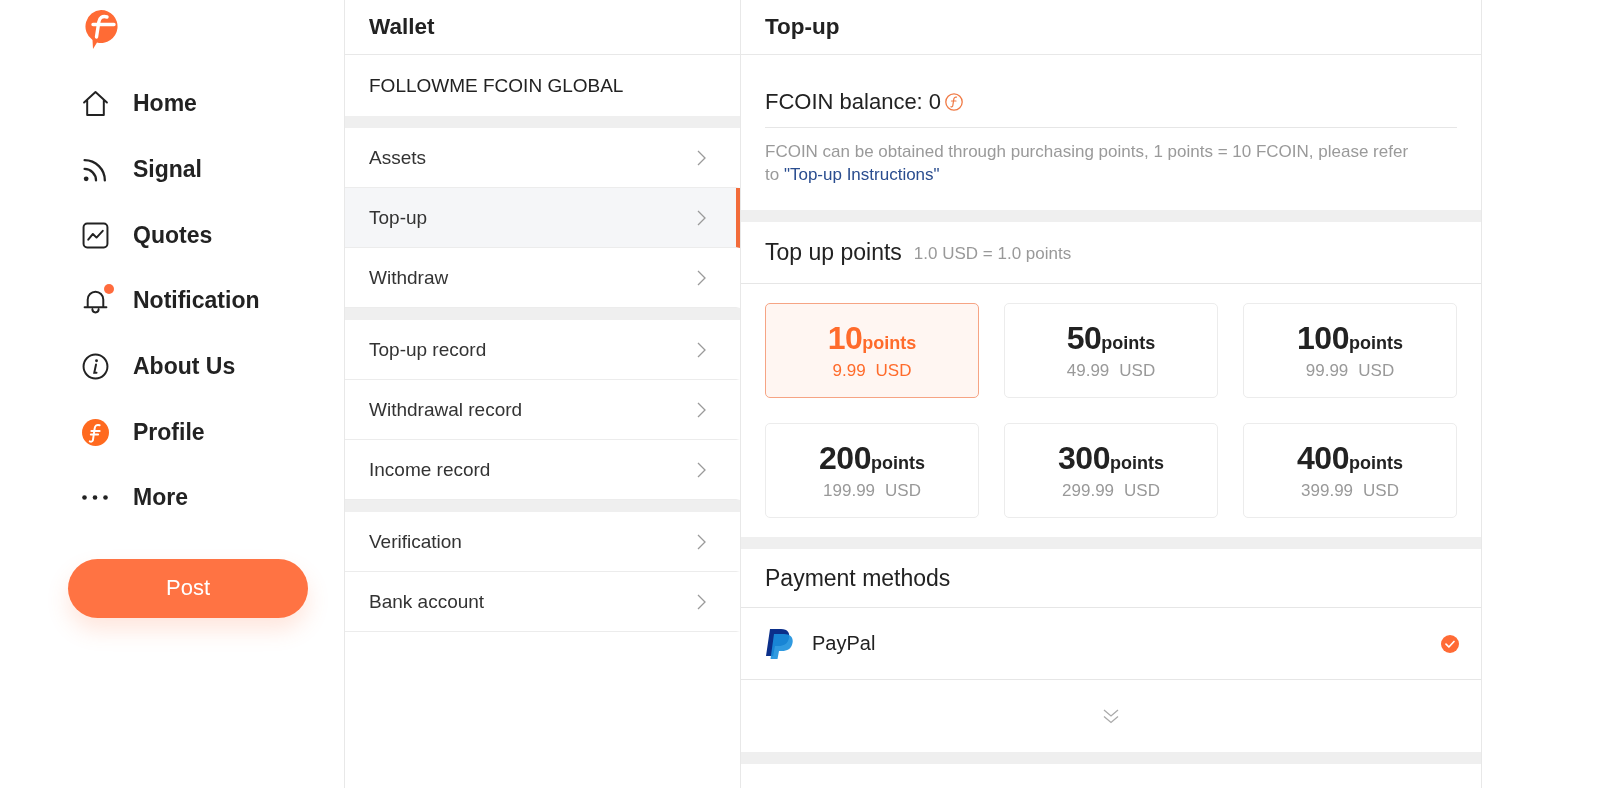 This screenshot has width=1600, height=788. I want to click on points-amount: 400points, so click(1350, 458).